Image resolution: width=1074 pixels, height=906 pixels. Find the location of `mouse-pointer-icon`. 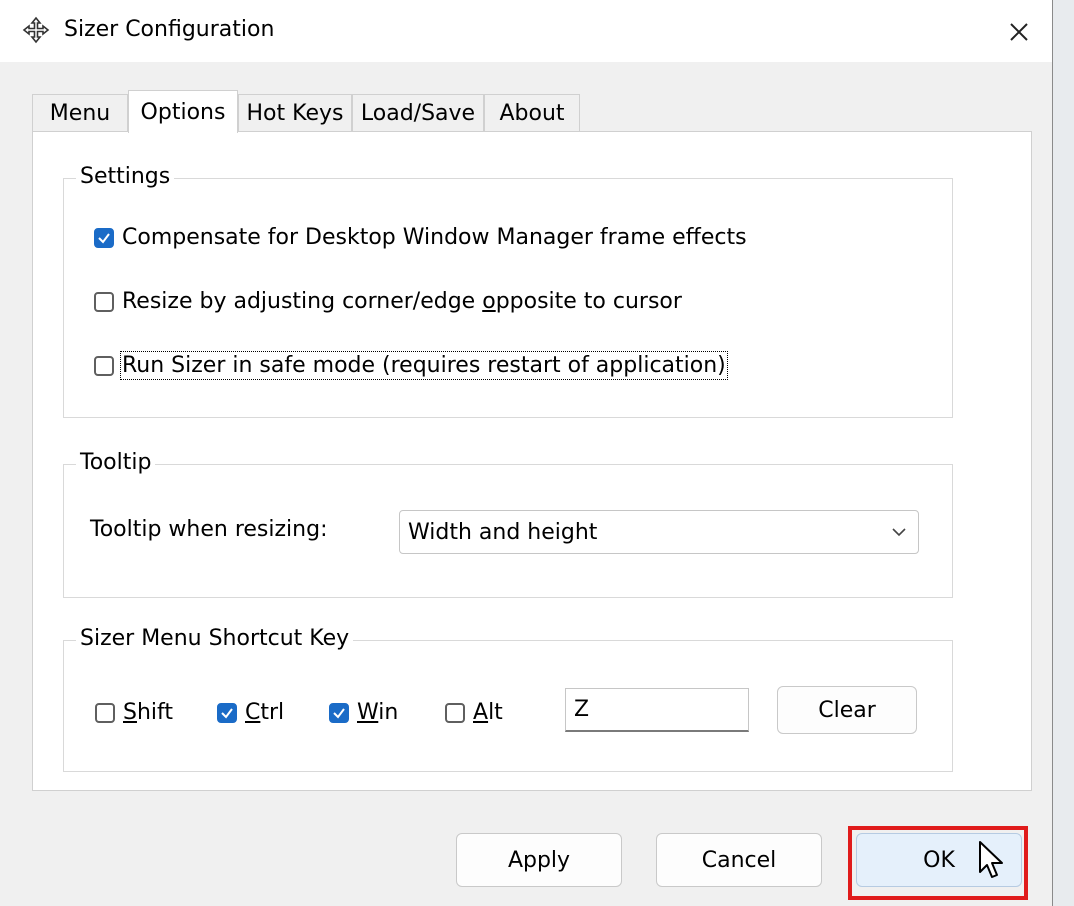

mouse-pointer-icon is located at coordinates (991, 859).